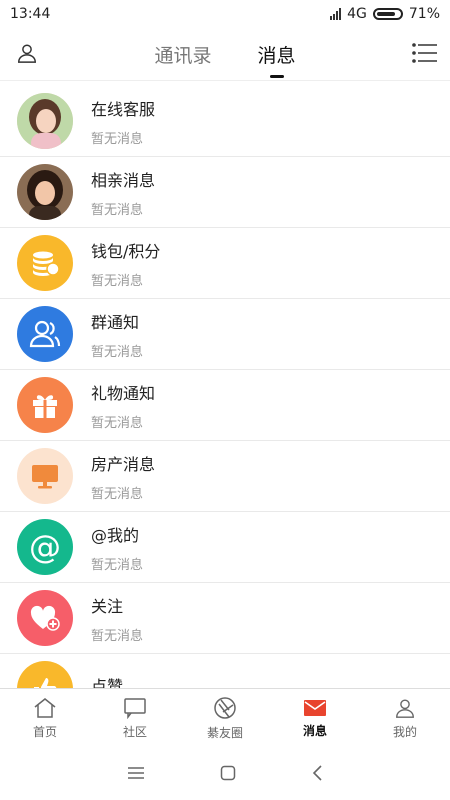 This screenshot has height=800, width=450. Describe the element at coordinates (123, 476) in the screenshot. I see `item-texts: 房产消息 暂无消息` at that location.